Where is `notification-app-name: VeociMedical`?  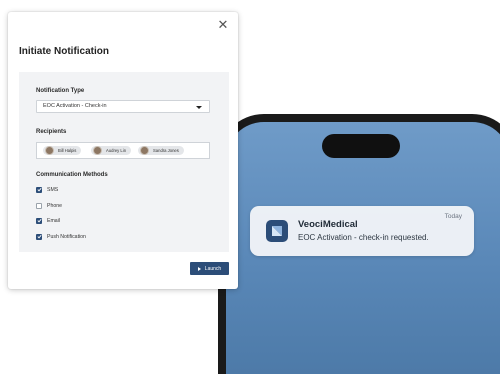 notification-app-name: VeociMedical is located at coordinates (328, 224).